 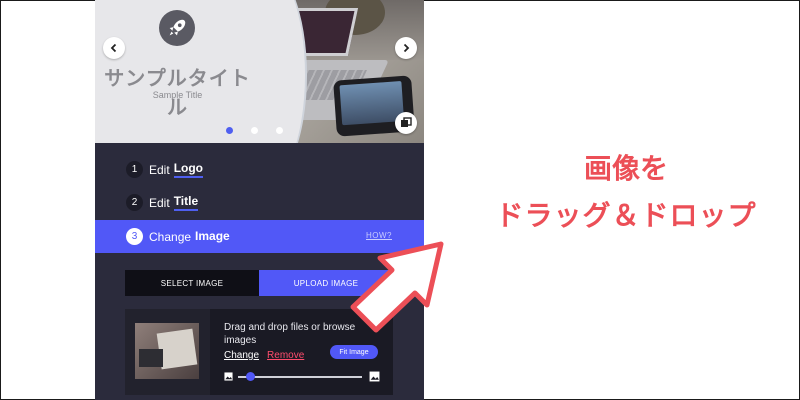 I want to click on zoom-slider, so click(x=302, y=376).